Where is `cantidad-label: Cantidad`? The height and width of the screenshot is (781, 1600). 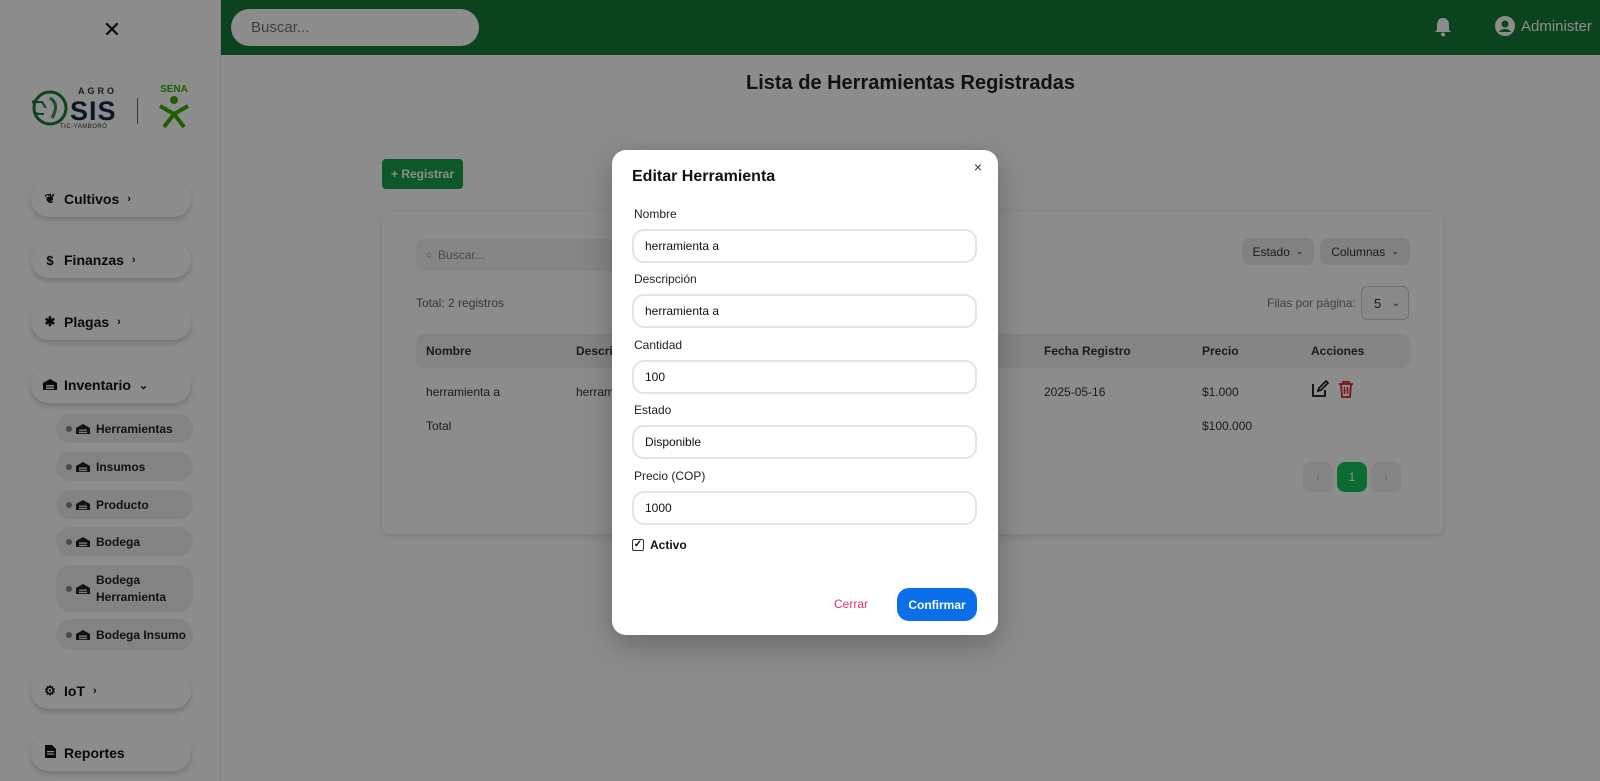
cantidad-label: Cantidad is located at coordinates (658, 345).